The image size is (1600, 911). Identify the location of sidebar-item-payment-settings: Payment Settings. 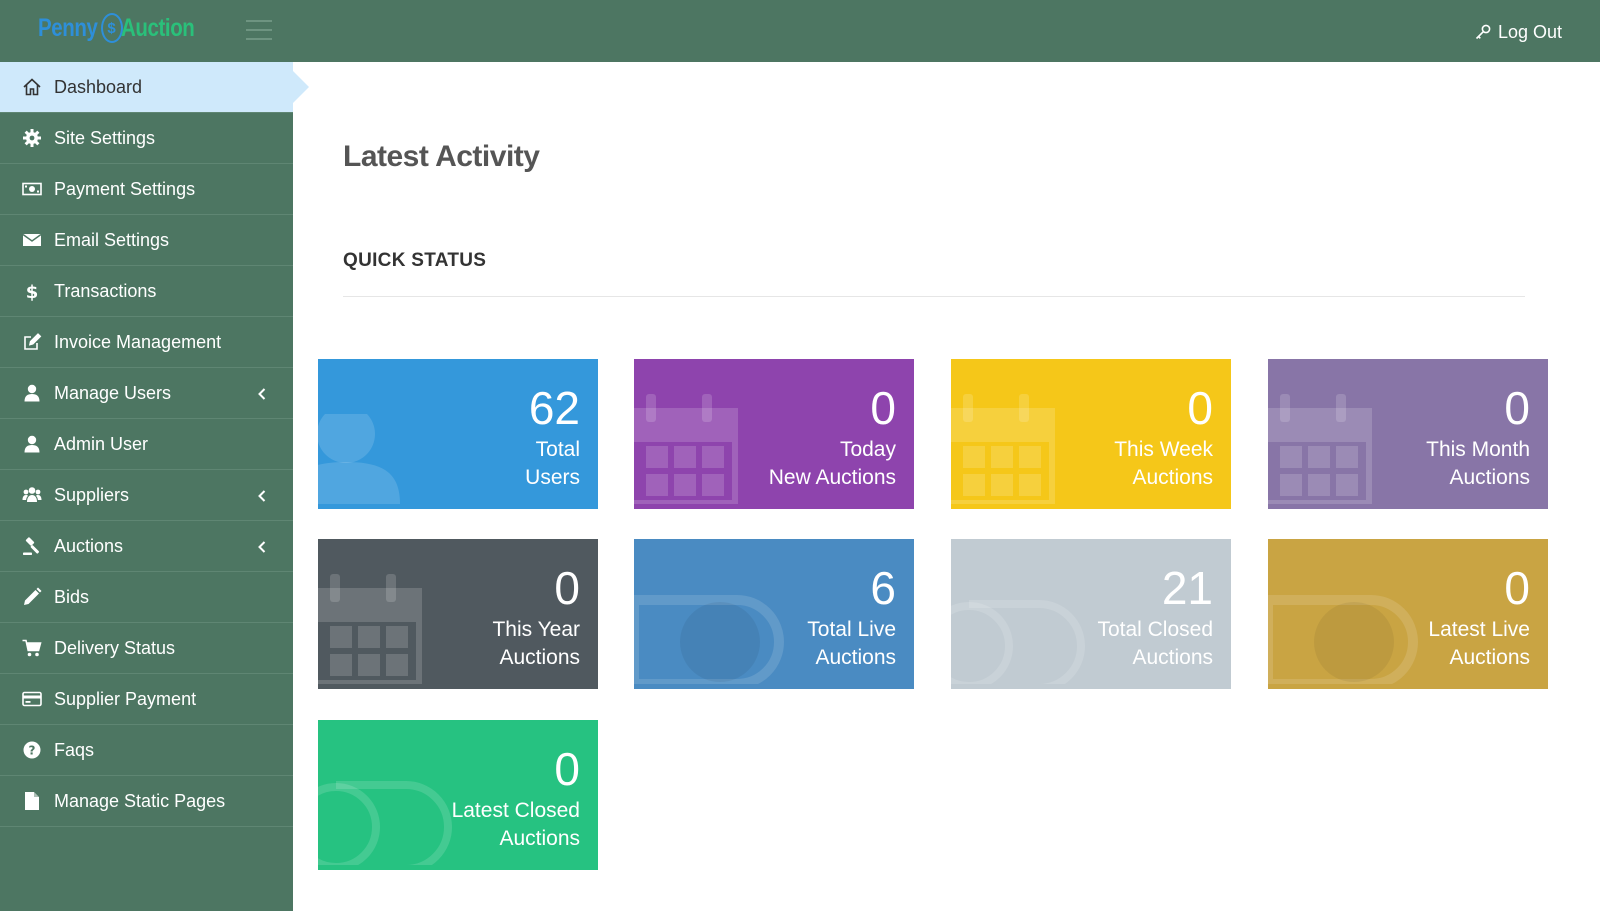
(146, 189).